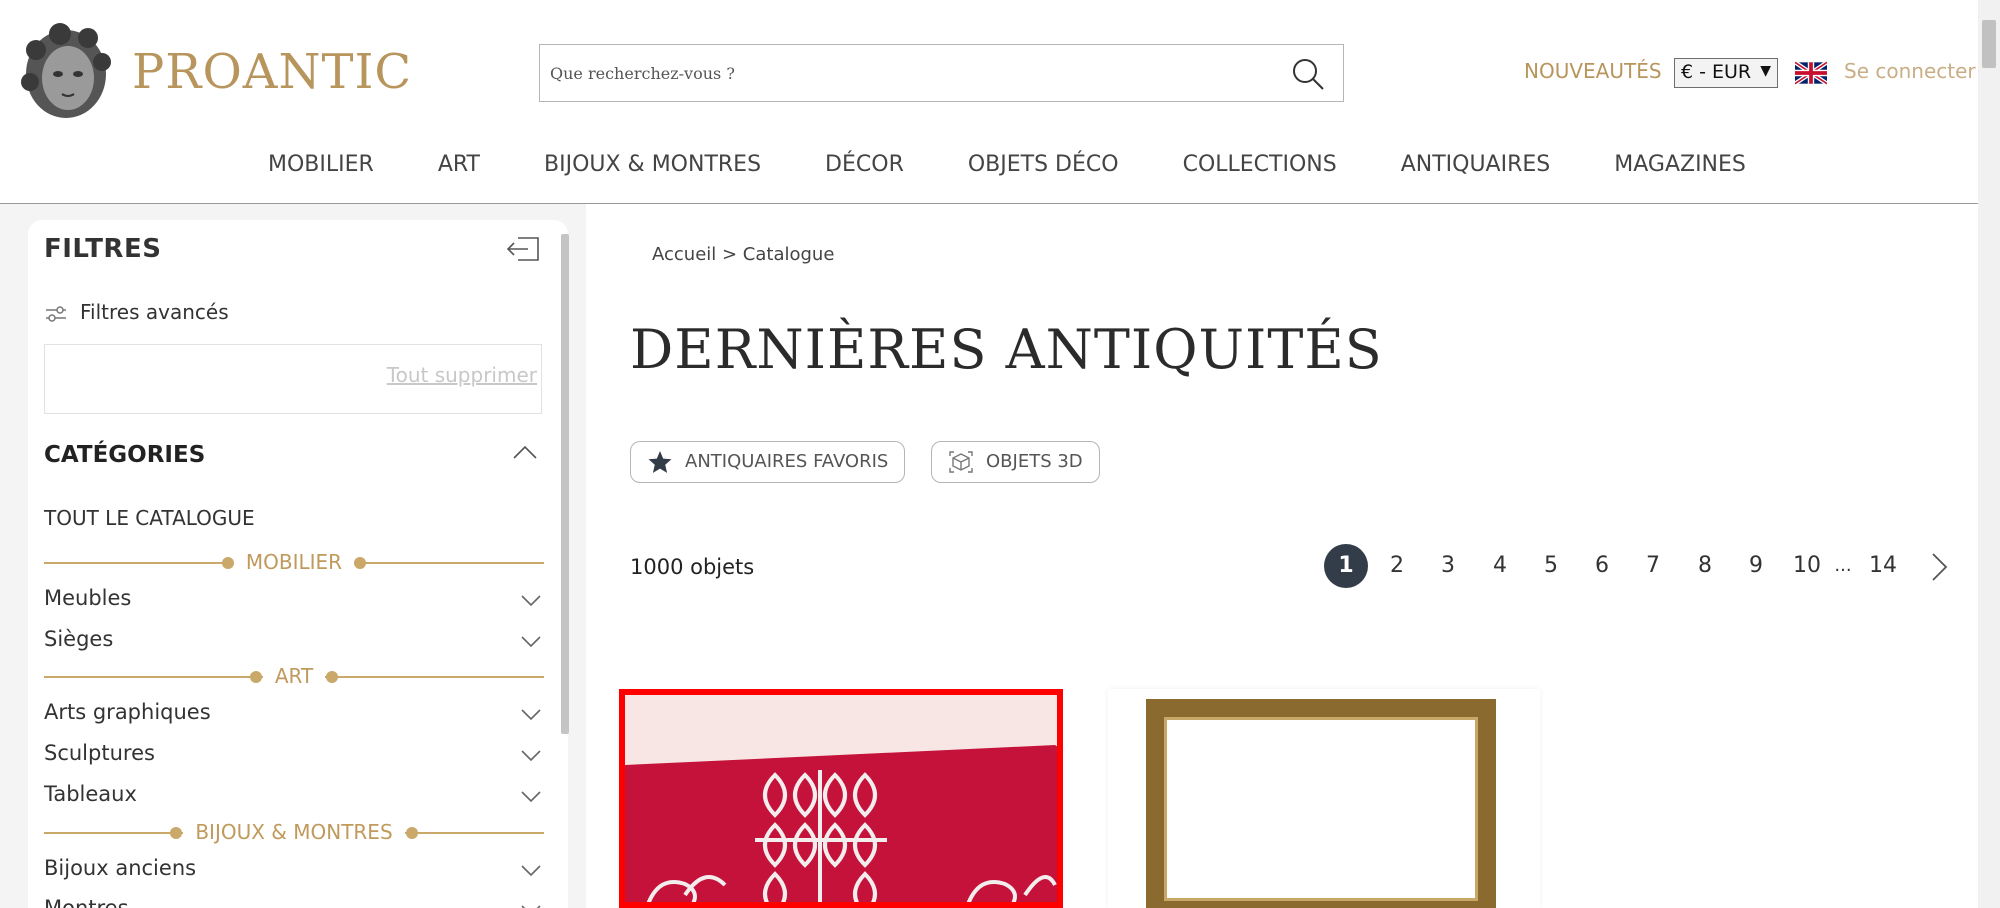 The width and height of the screenshot is (2000, 908). Describe the element at coordinates (1807, 566) in the screenshot. I see `page-10: 10` at that location.